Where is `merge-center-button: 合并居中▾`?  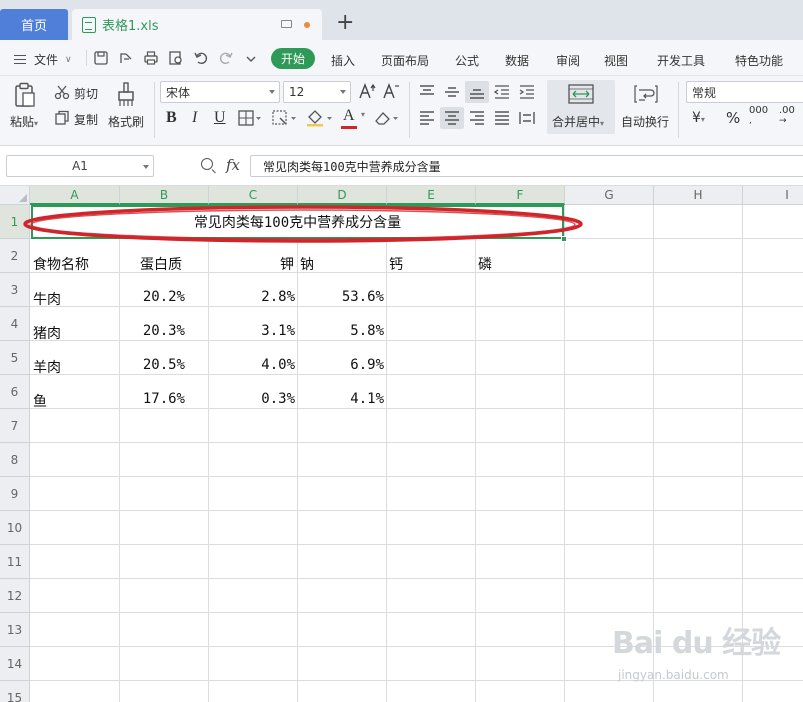 merge-center-button: 合并居中▾ is located at coordinates (578, 121).